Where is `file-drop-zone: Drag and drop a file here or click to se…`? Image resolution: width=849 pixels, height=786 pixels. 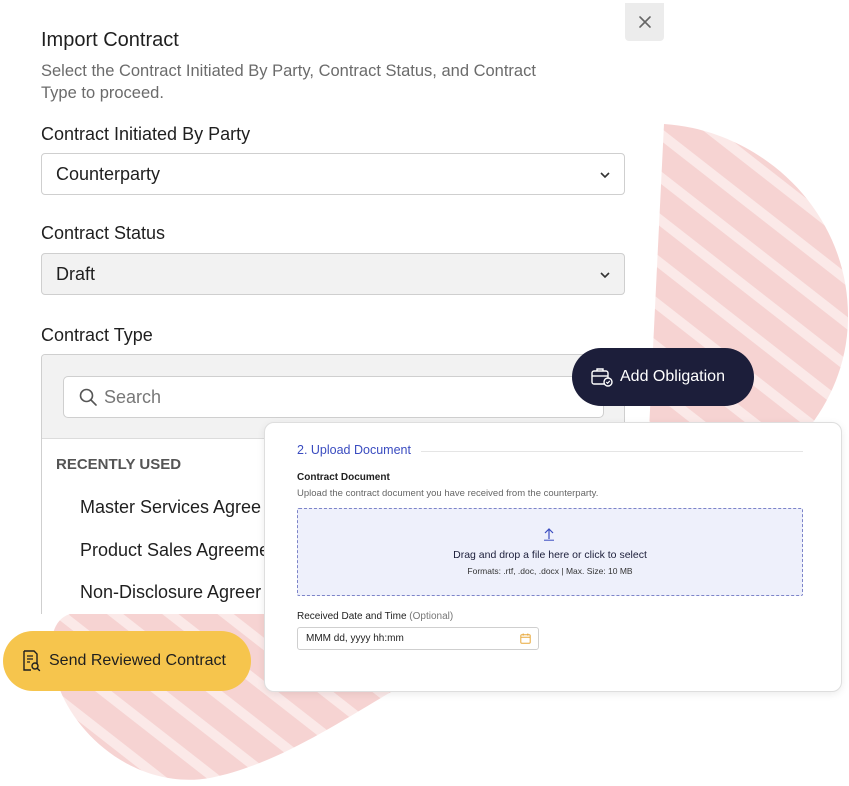
file-drop-zone: Drag and drop a file here or click to se… is located at coordinates (550, 552).